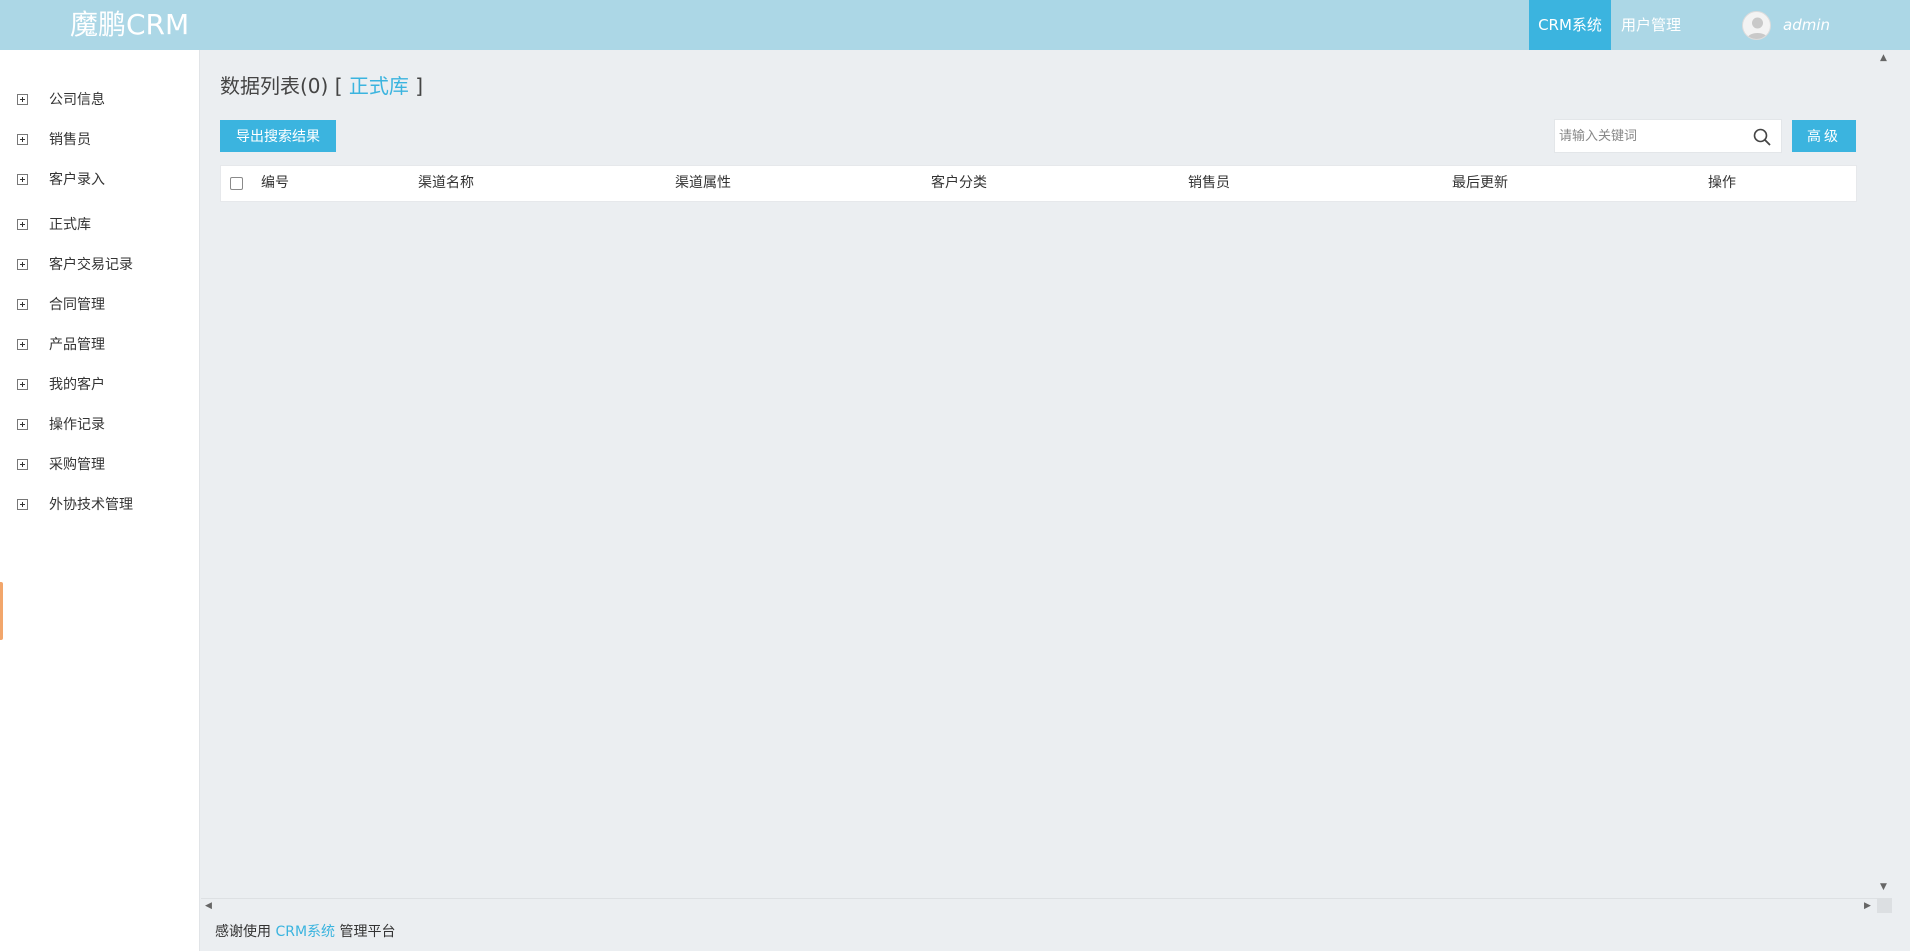 The height and width of the screenshot is (951, 1910). What do you see at coordinates (379, 86) in the screenshot?
I see `breadcrumb-link: 正式库` at bounding box center [379, 86].